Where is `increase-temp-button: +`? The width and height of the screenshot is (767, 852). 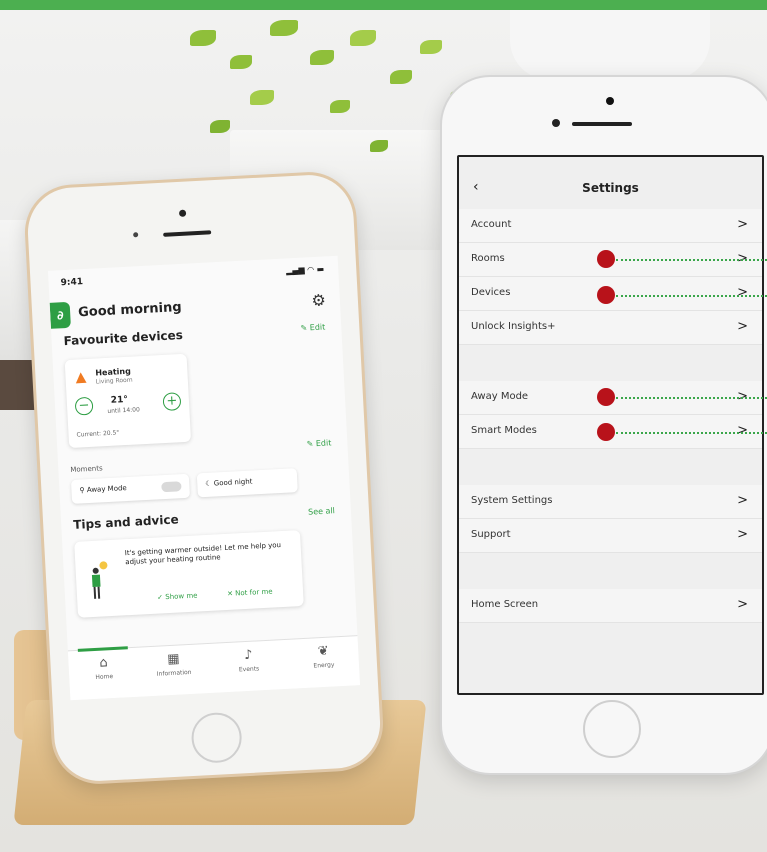
increase-temp-button: + is located at coordinates (172, 402).